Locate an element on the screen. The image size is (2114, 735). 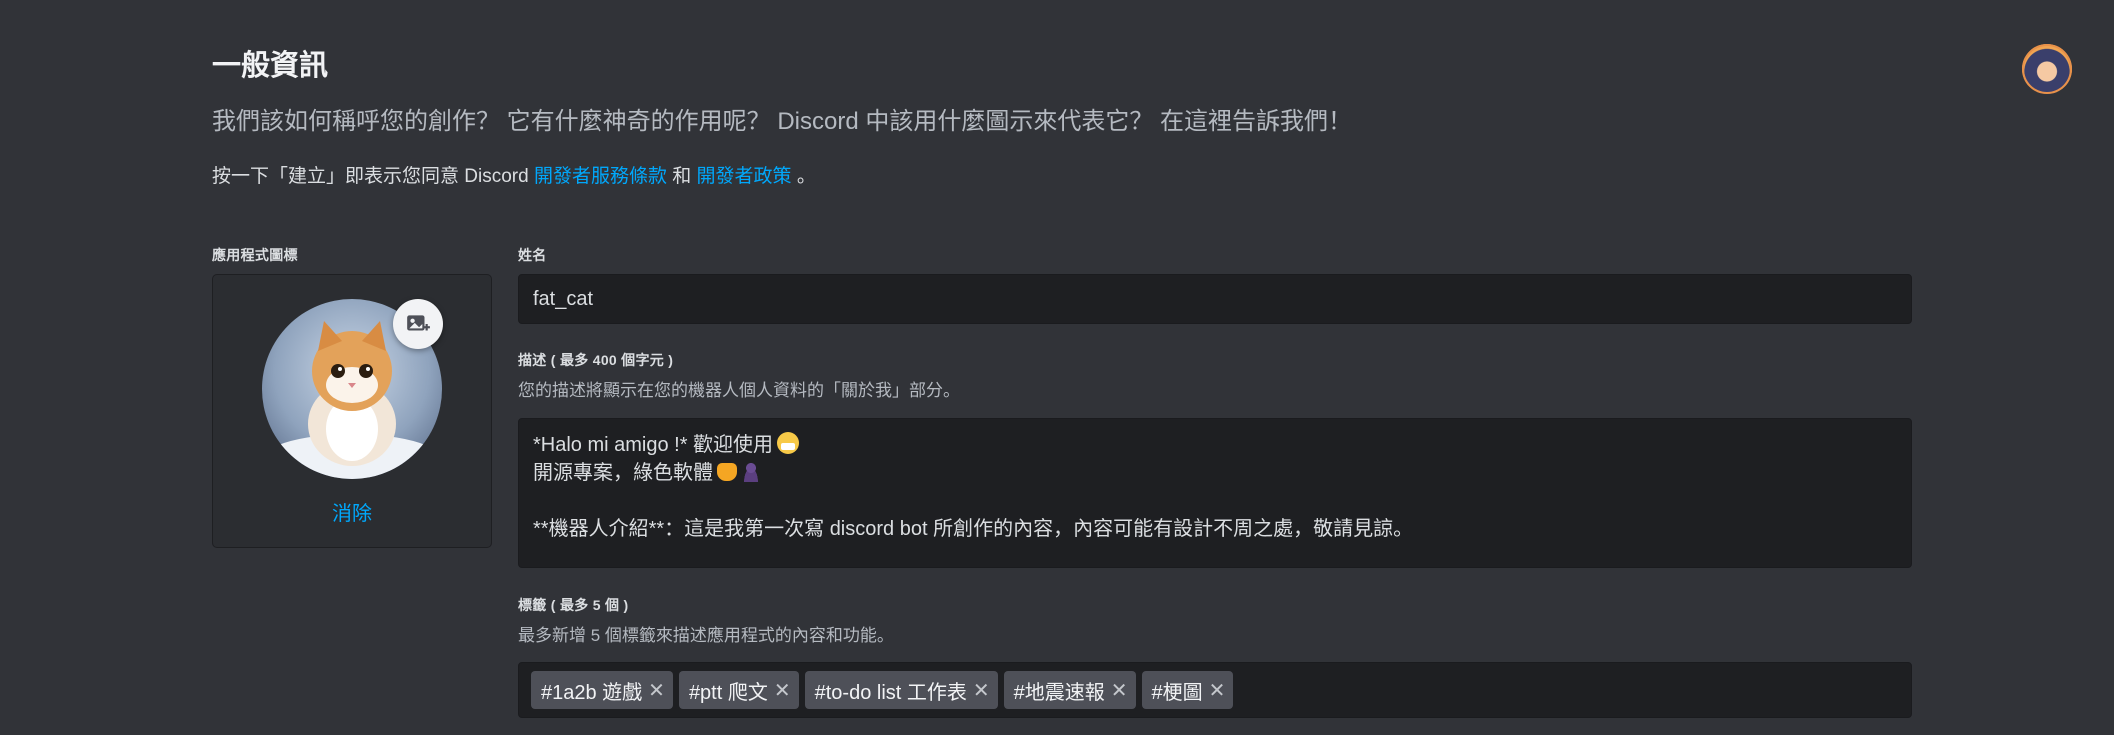
remove-icon-link: 消除 is located at coordinates (352, 511).